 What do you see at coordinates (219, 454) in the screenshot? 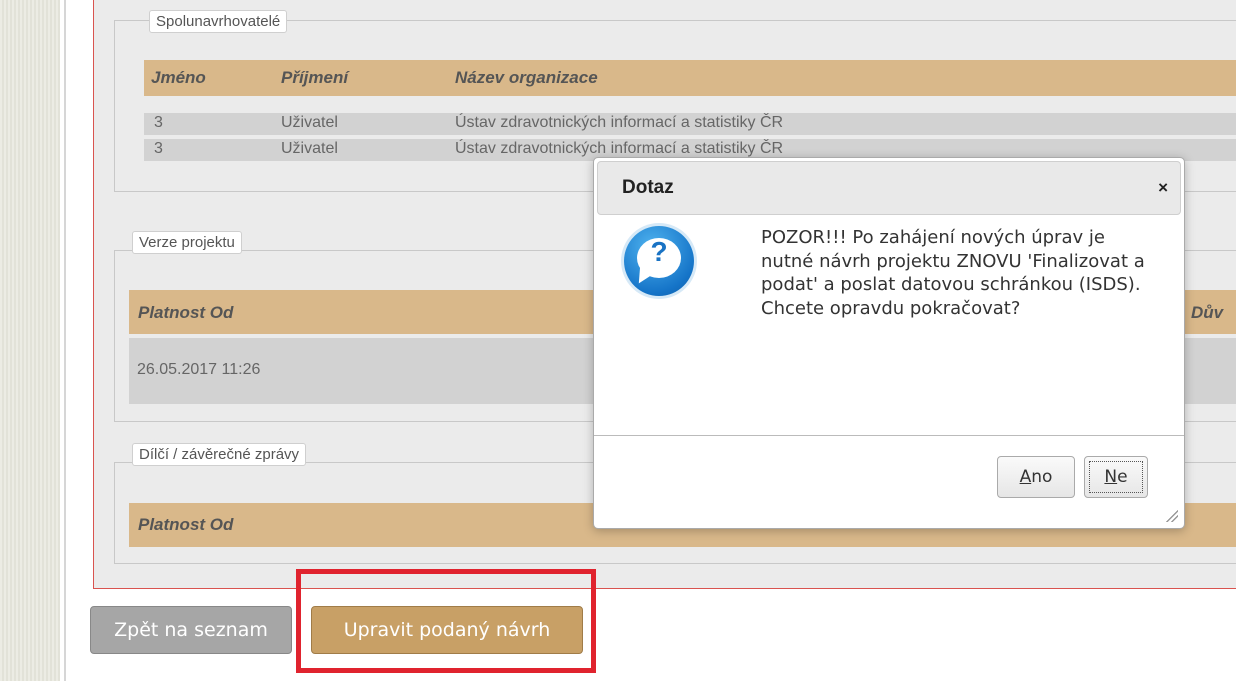
I see `reports-legend: Dílčí / závěrečné zprávy` at bounding box center [219, 454].